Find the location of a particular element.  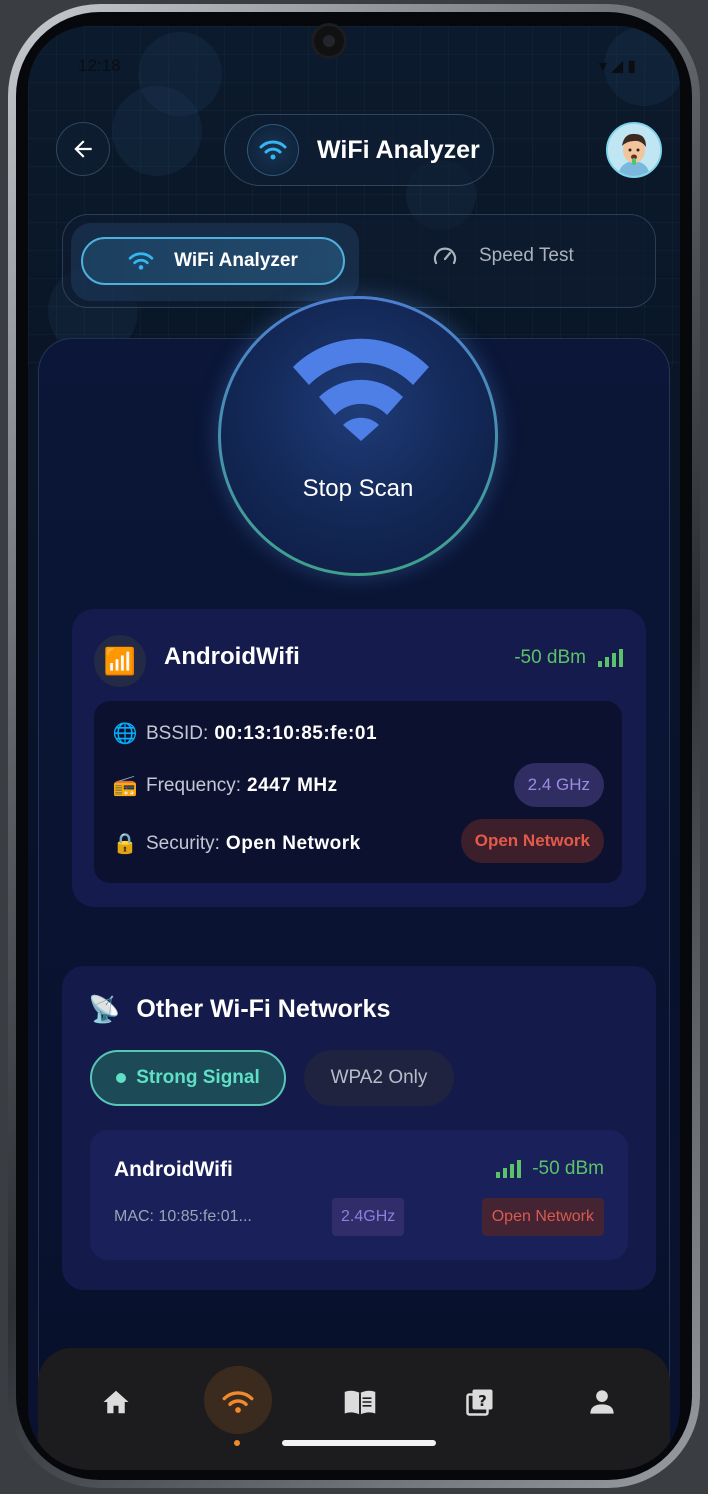

status-time: 12:18 is located at coordinates (99, 65).